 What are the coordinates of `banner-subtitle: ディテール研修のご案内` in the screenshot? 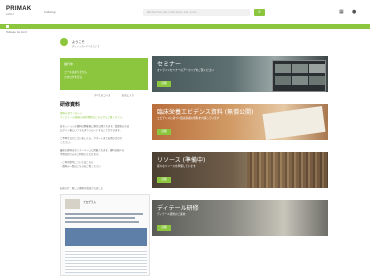 It's located at (171, 214).